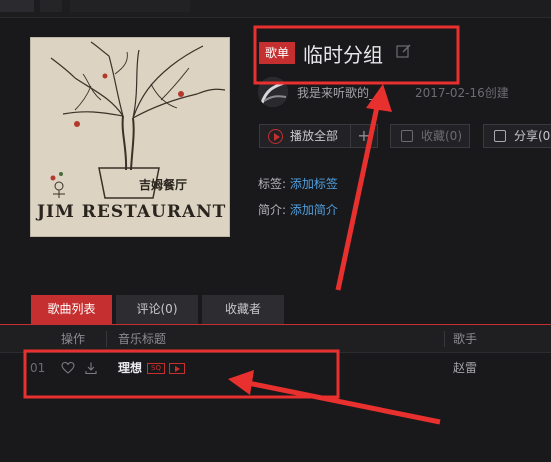 This screenshot has height=462, width=551. I want to click on created-date: 2017-02-16创建, so click(462, 93).